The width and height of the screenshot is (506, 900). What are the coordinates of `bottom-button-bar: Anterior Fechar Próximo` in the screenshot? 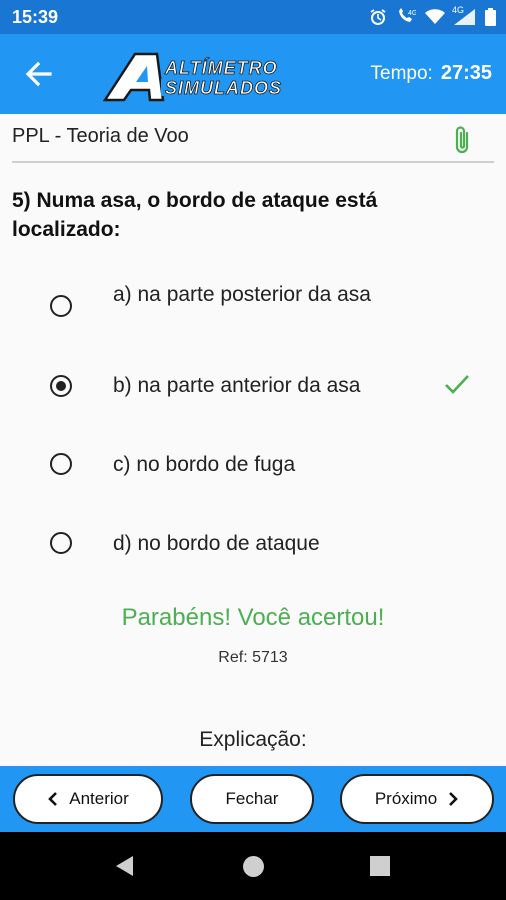 It's located at (253, 799).